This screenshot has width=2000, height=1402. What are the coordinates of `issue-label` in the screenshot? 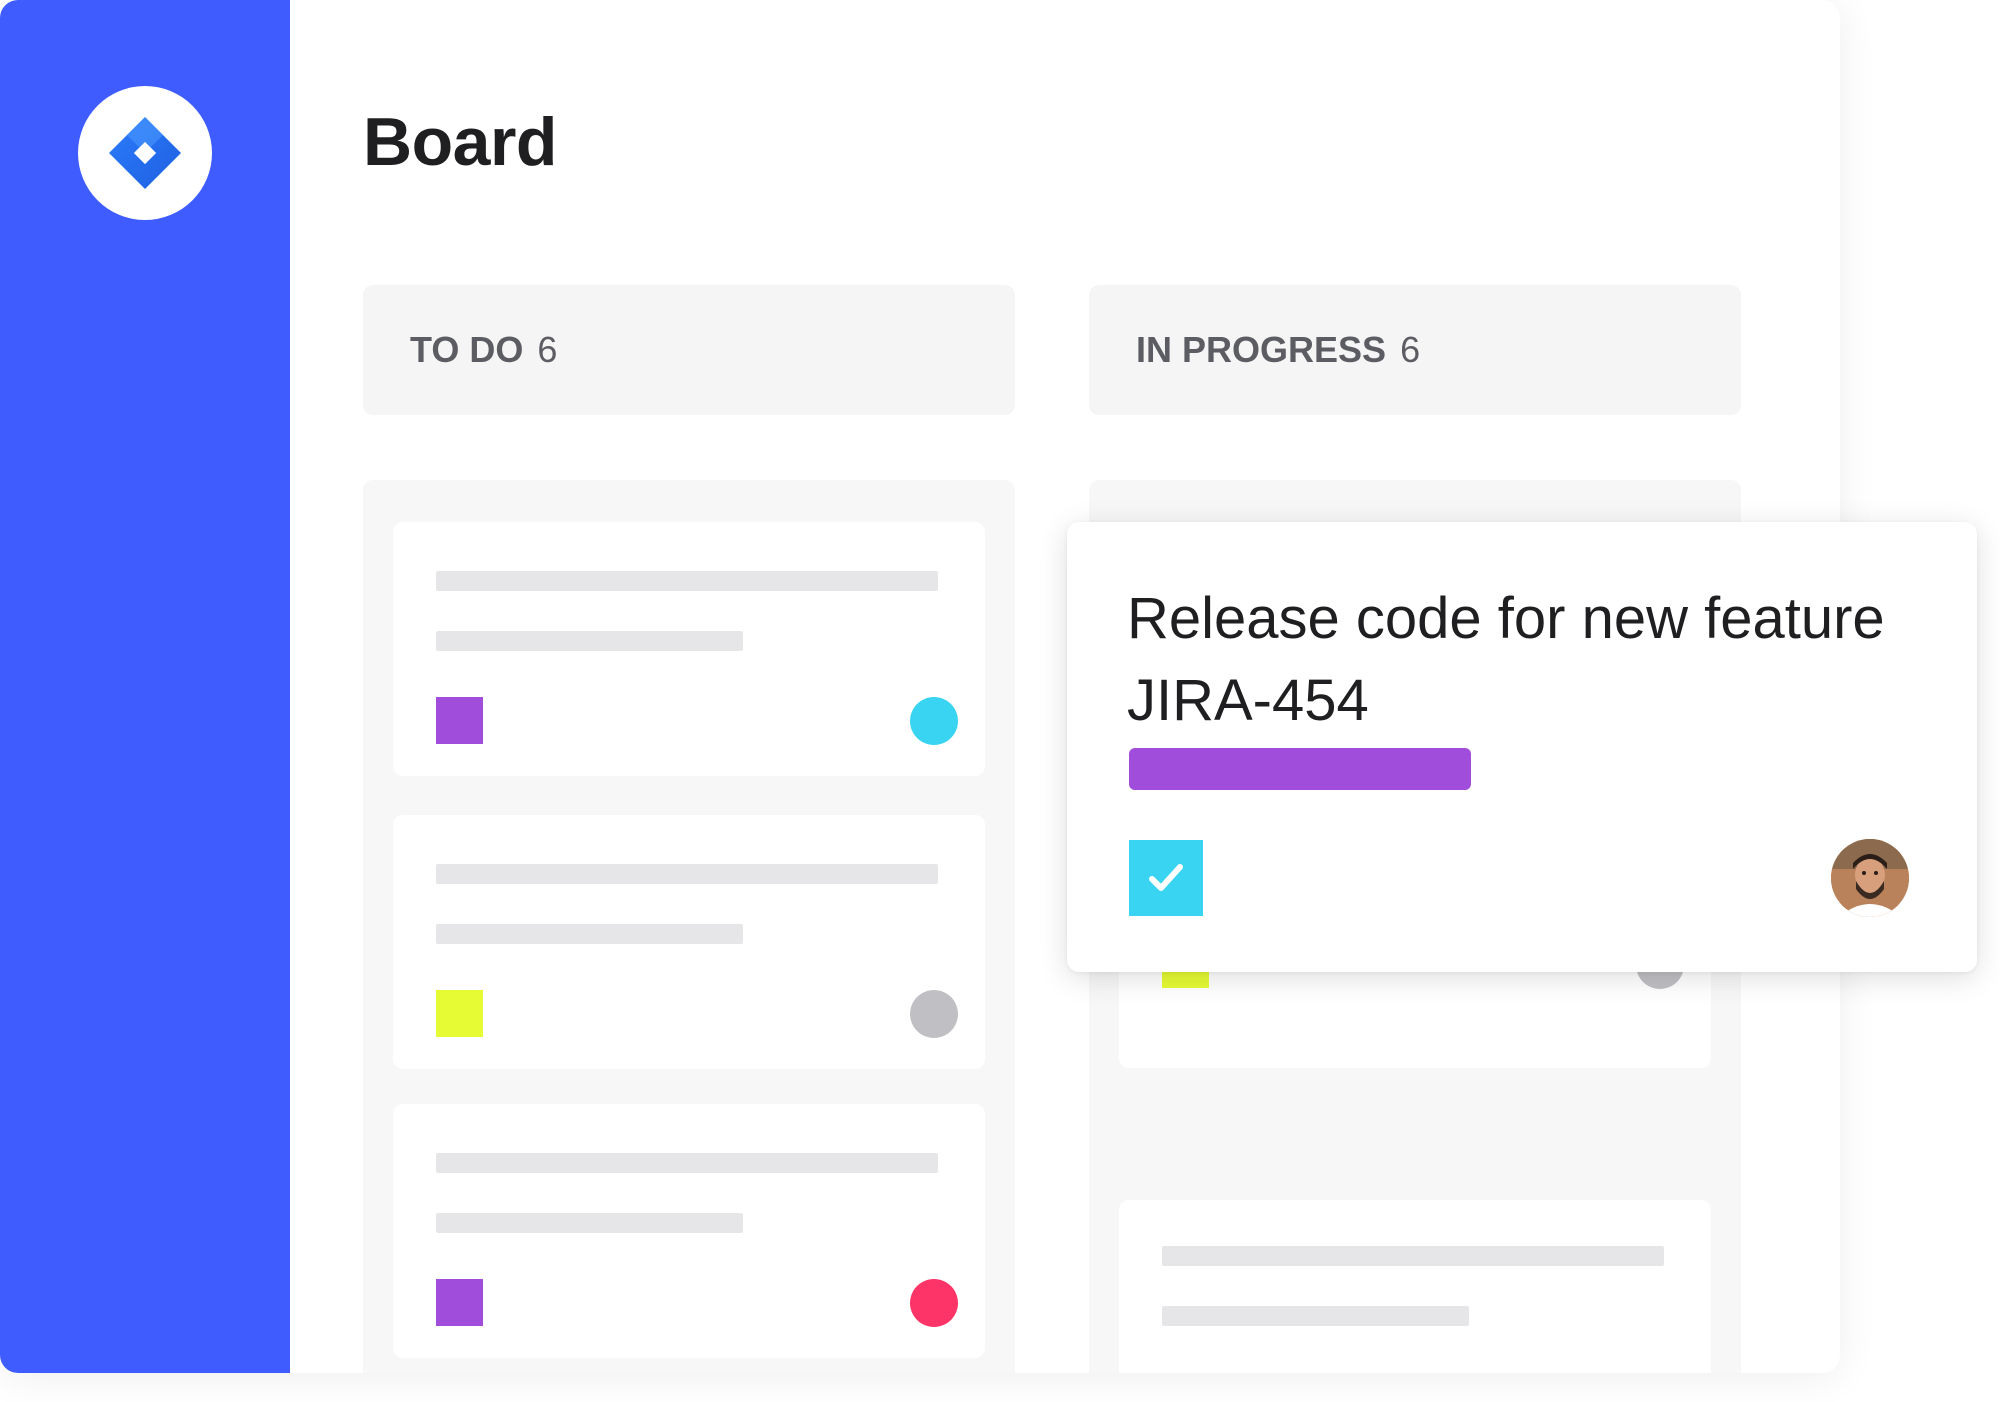 It's located at (1300, 769).